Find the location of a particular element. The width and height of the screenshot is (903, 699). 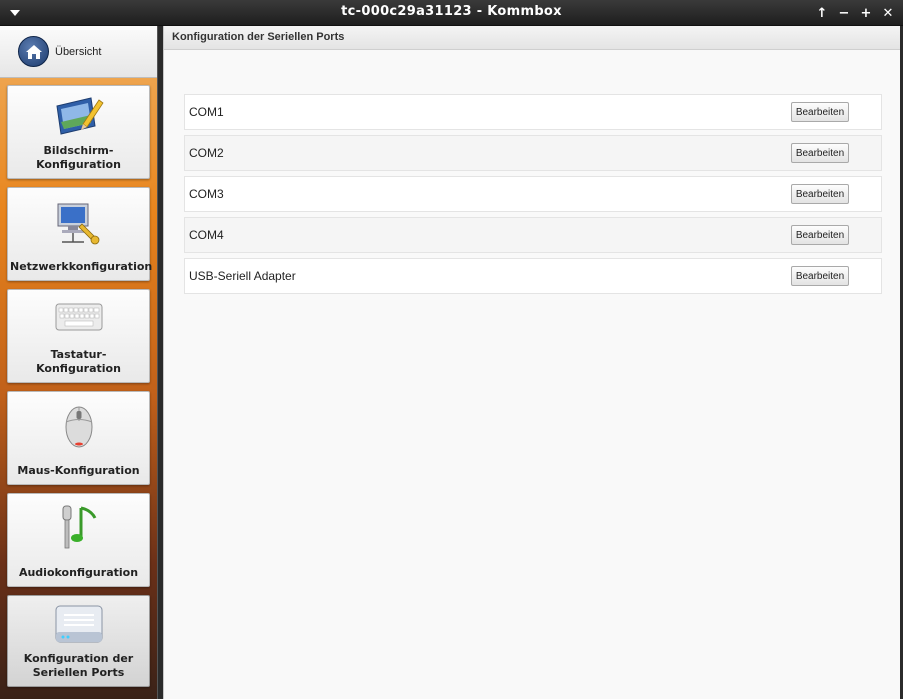

minimize-button: − is located at coordinates (844, 13).